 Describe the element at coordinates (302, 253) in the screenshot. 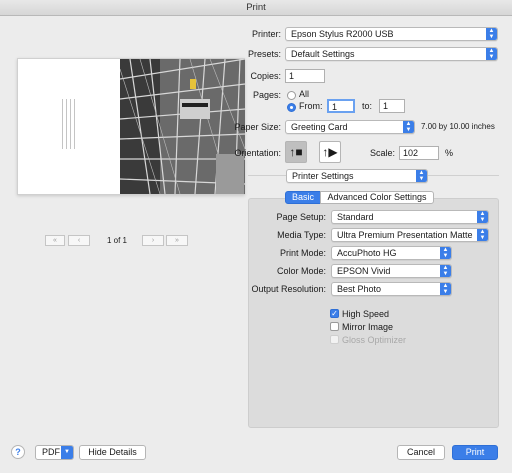

I see `print-mode-label: Print Mode:` at that location.